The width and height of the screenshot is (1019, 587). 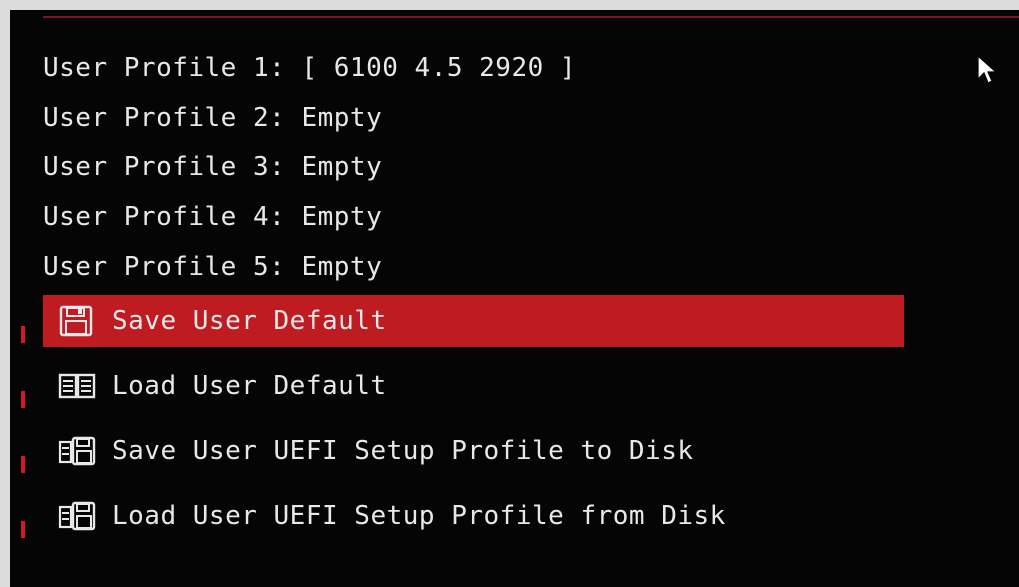 I want to click on load-profile-from-disk-button: Load User UEFI Setup Profile from Disk, so click(x=473, y=516).